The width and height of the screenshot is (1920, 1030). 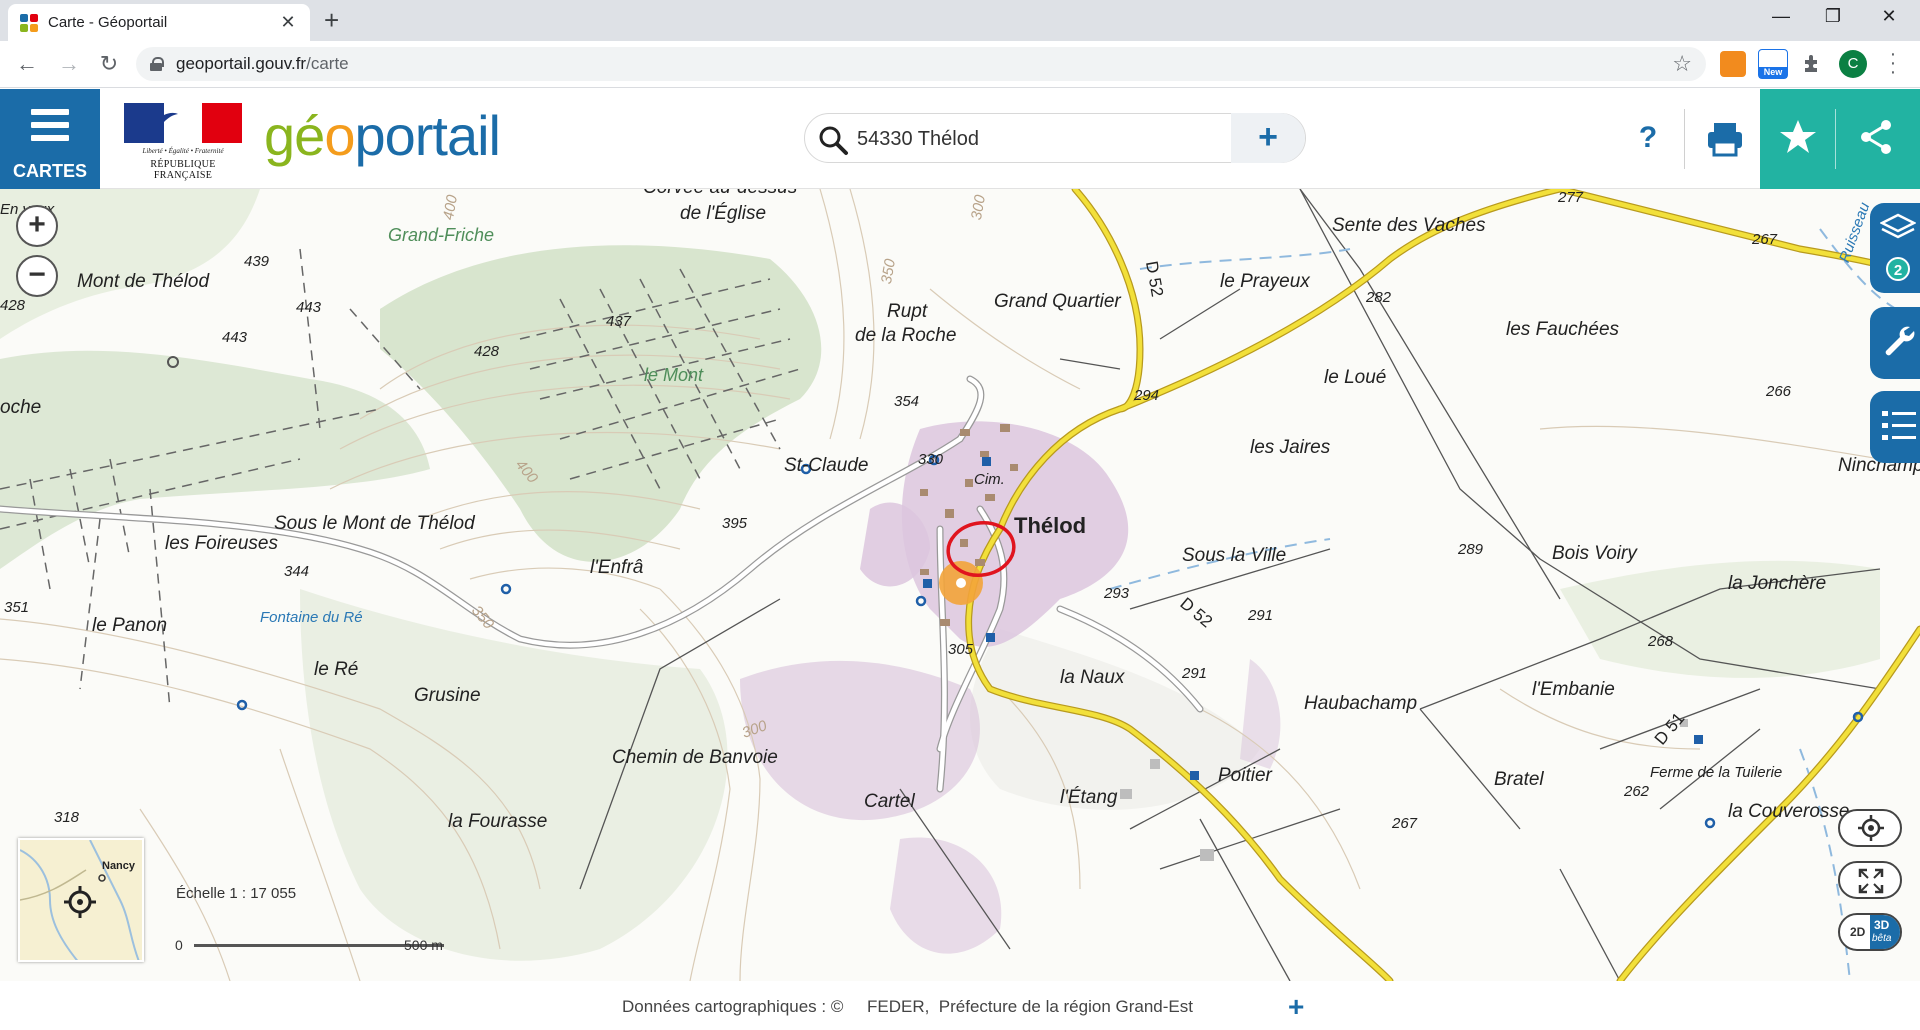 I want to click on favorites-share-panel, so click(x=1840, y=139).